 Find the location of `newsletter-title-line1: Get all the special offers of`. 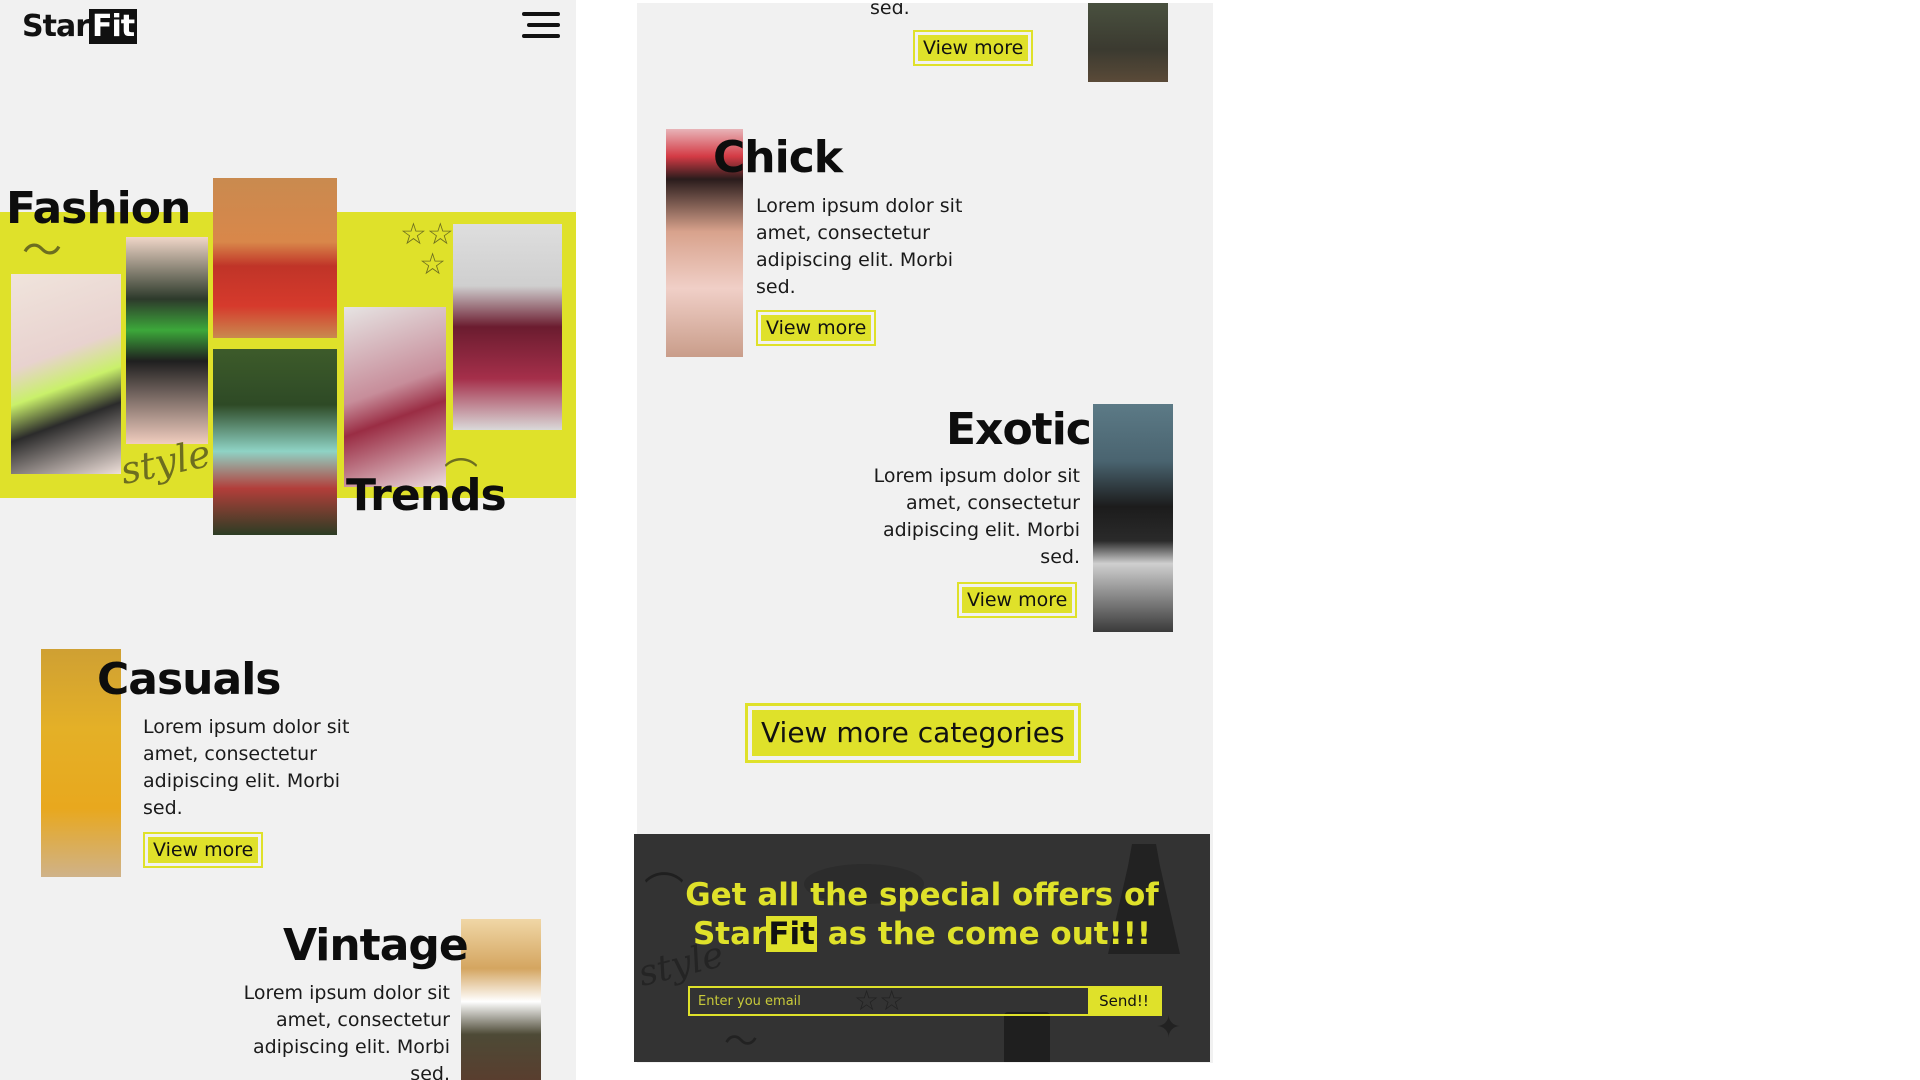

newsletter-title-line1: Get all the special offers of is located at coordinates (922, 895).